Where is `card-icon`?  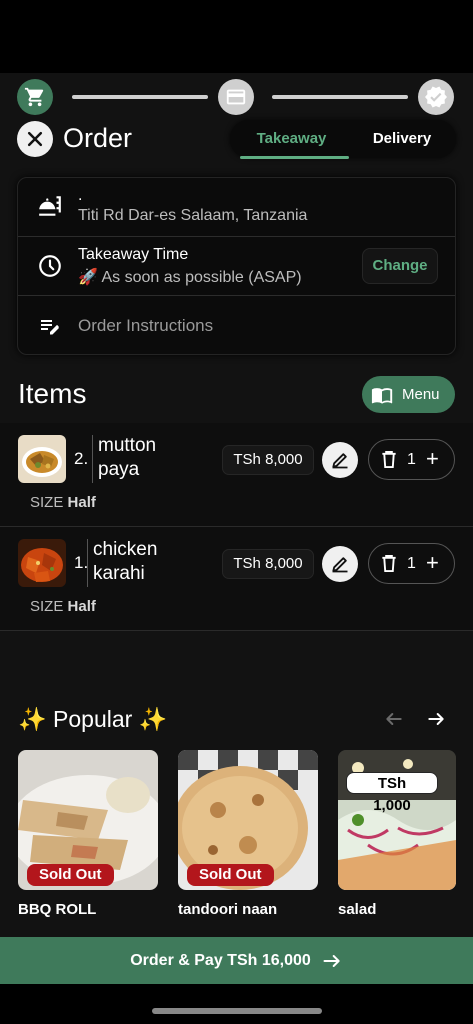 card-icon is located at coordinates (236, 97).